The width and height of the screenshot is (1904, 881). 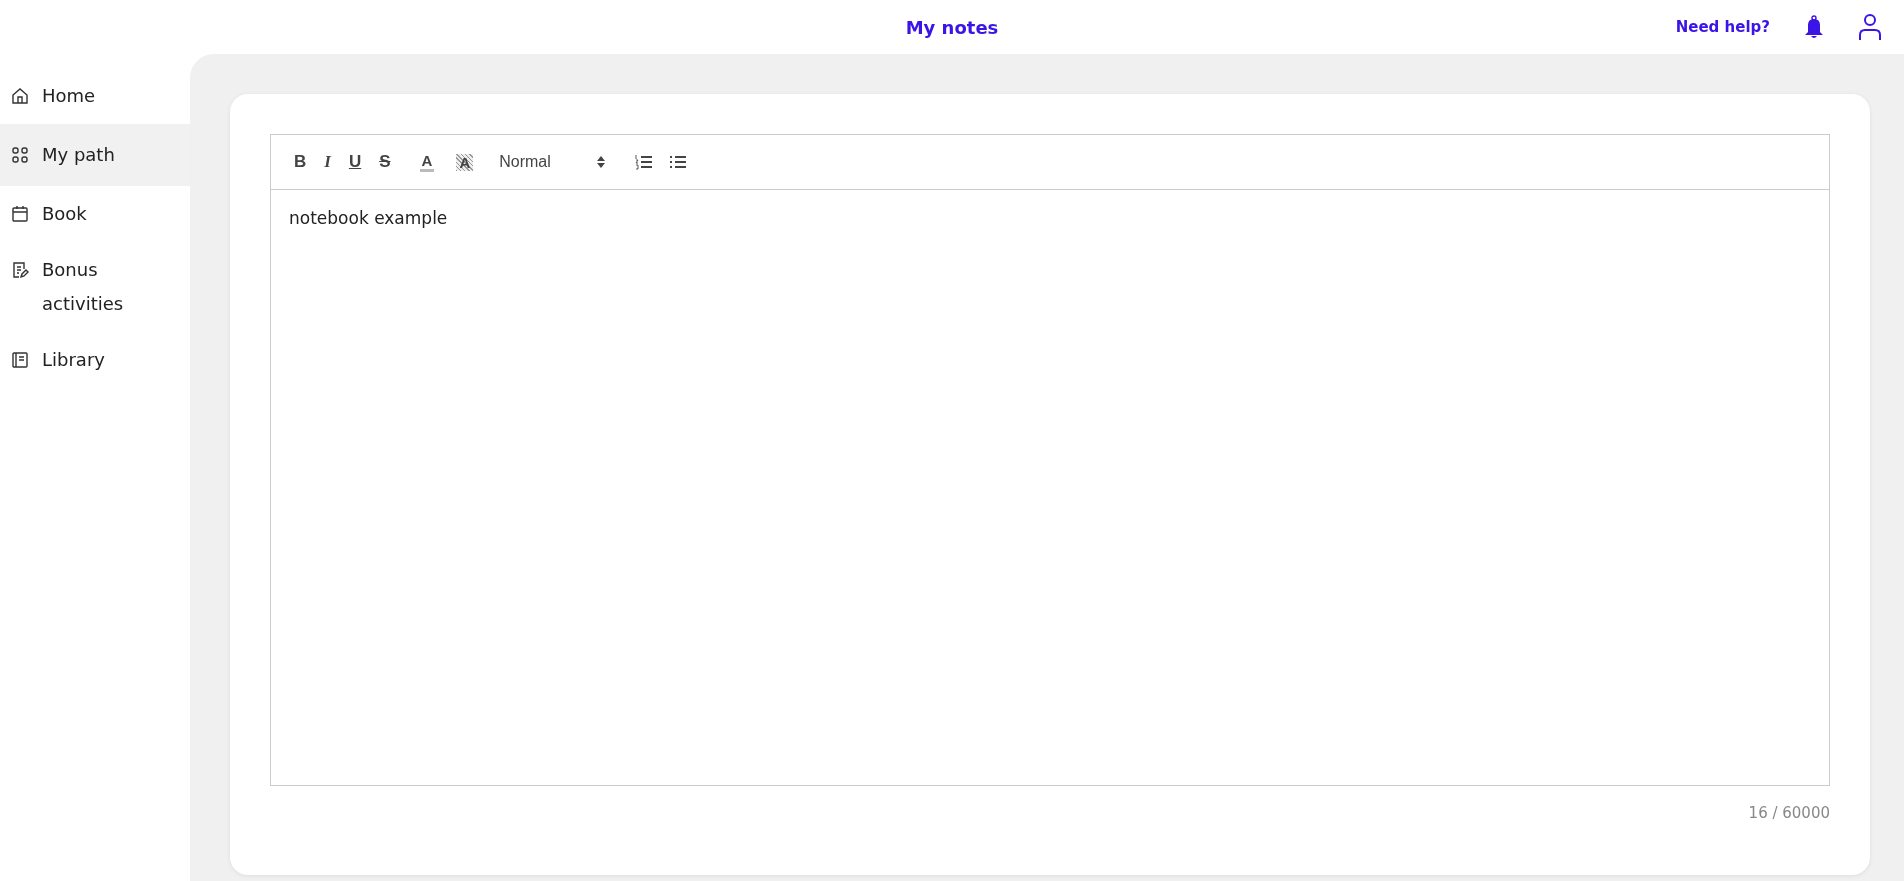 I want to click on editor-text: notebook example, so click(x=368, y=218).